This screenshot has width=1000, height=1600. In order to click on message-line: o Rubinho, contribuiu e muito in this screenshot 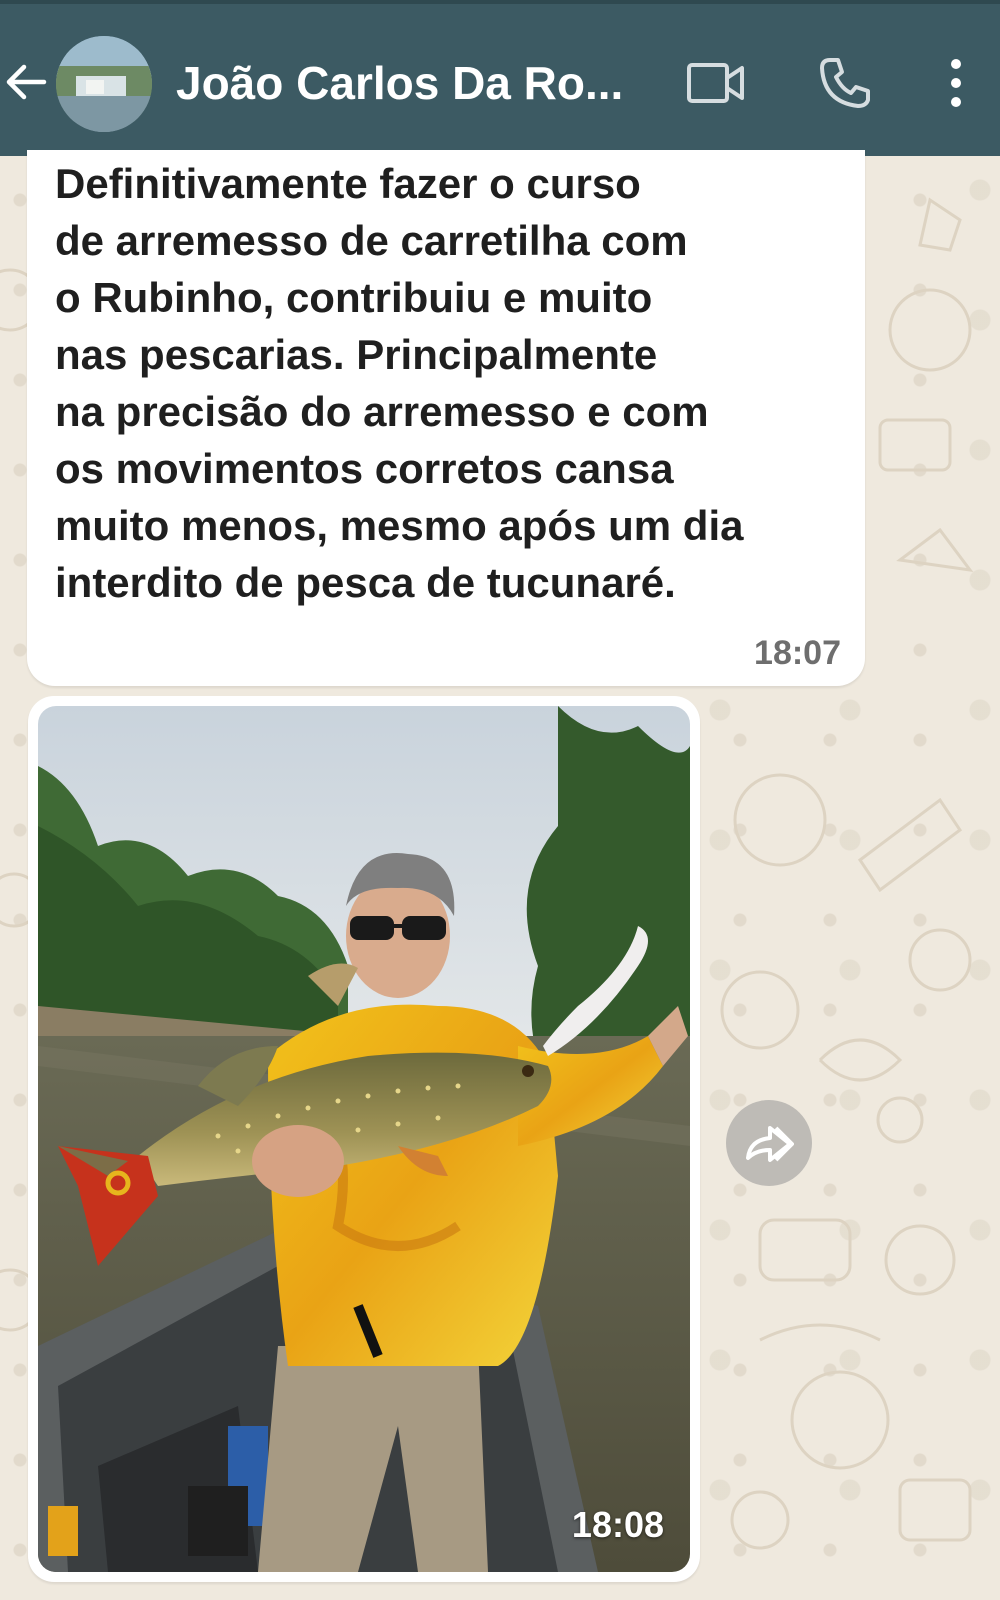, I will do `click(354, 297)`.